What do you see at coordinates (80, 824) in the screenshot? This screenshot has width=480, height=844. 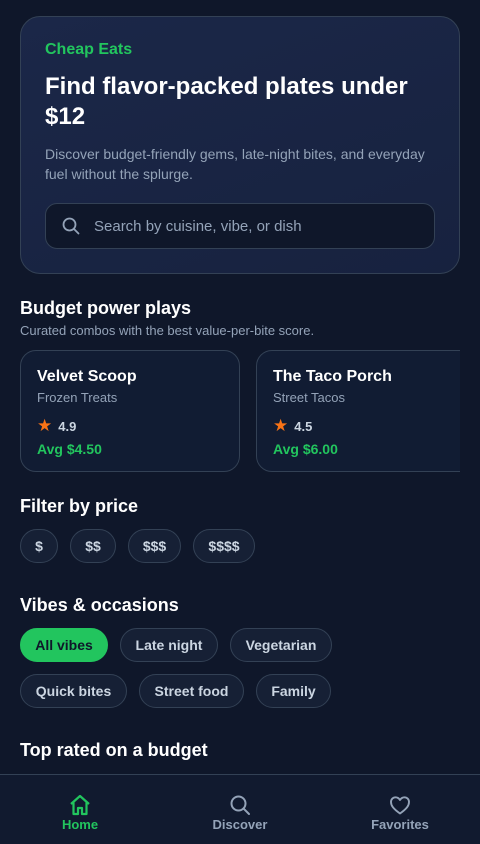 I see `nav-label-home: Home` at bounding box center [80, 824].